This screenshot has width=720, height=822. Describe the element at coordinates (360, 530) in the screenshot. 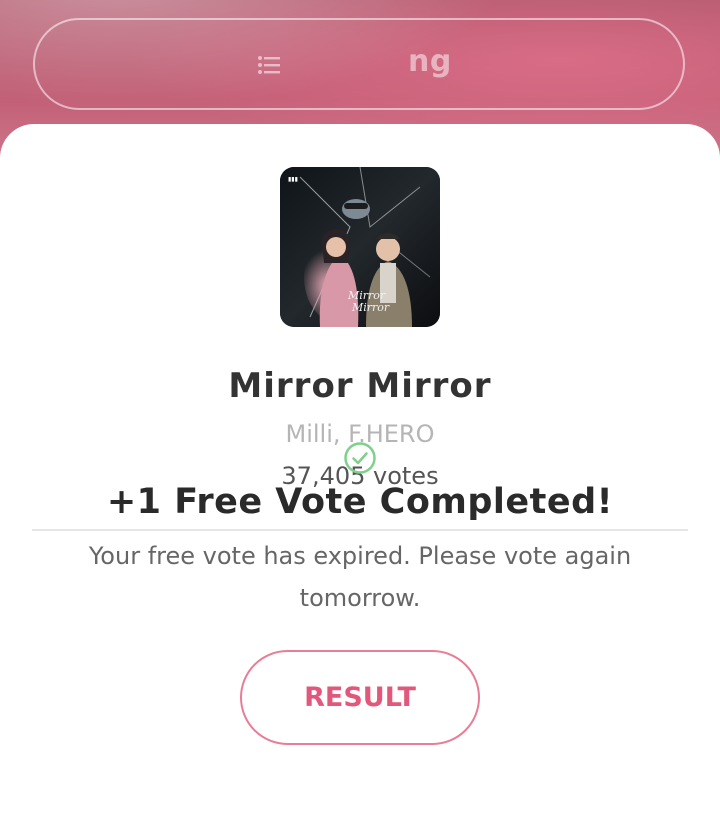

I see `divider` at that location.